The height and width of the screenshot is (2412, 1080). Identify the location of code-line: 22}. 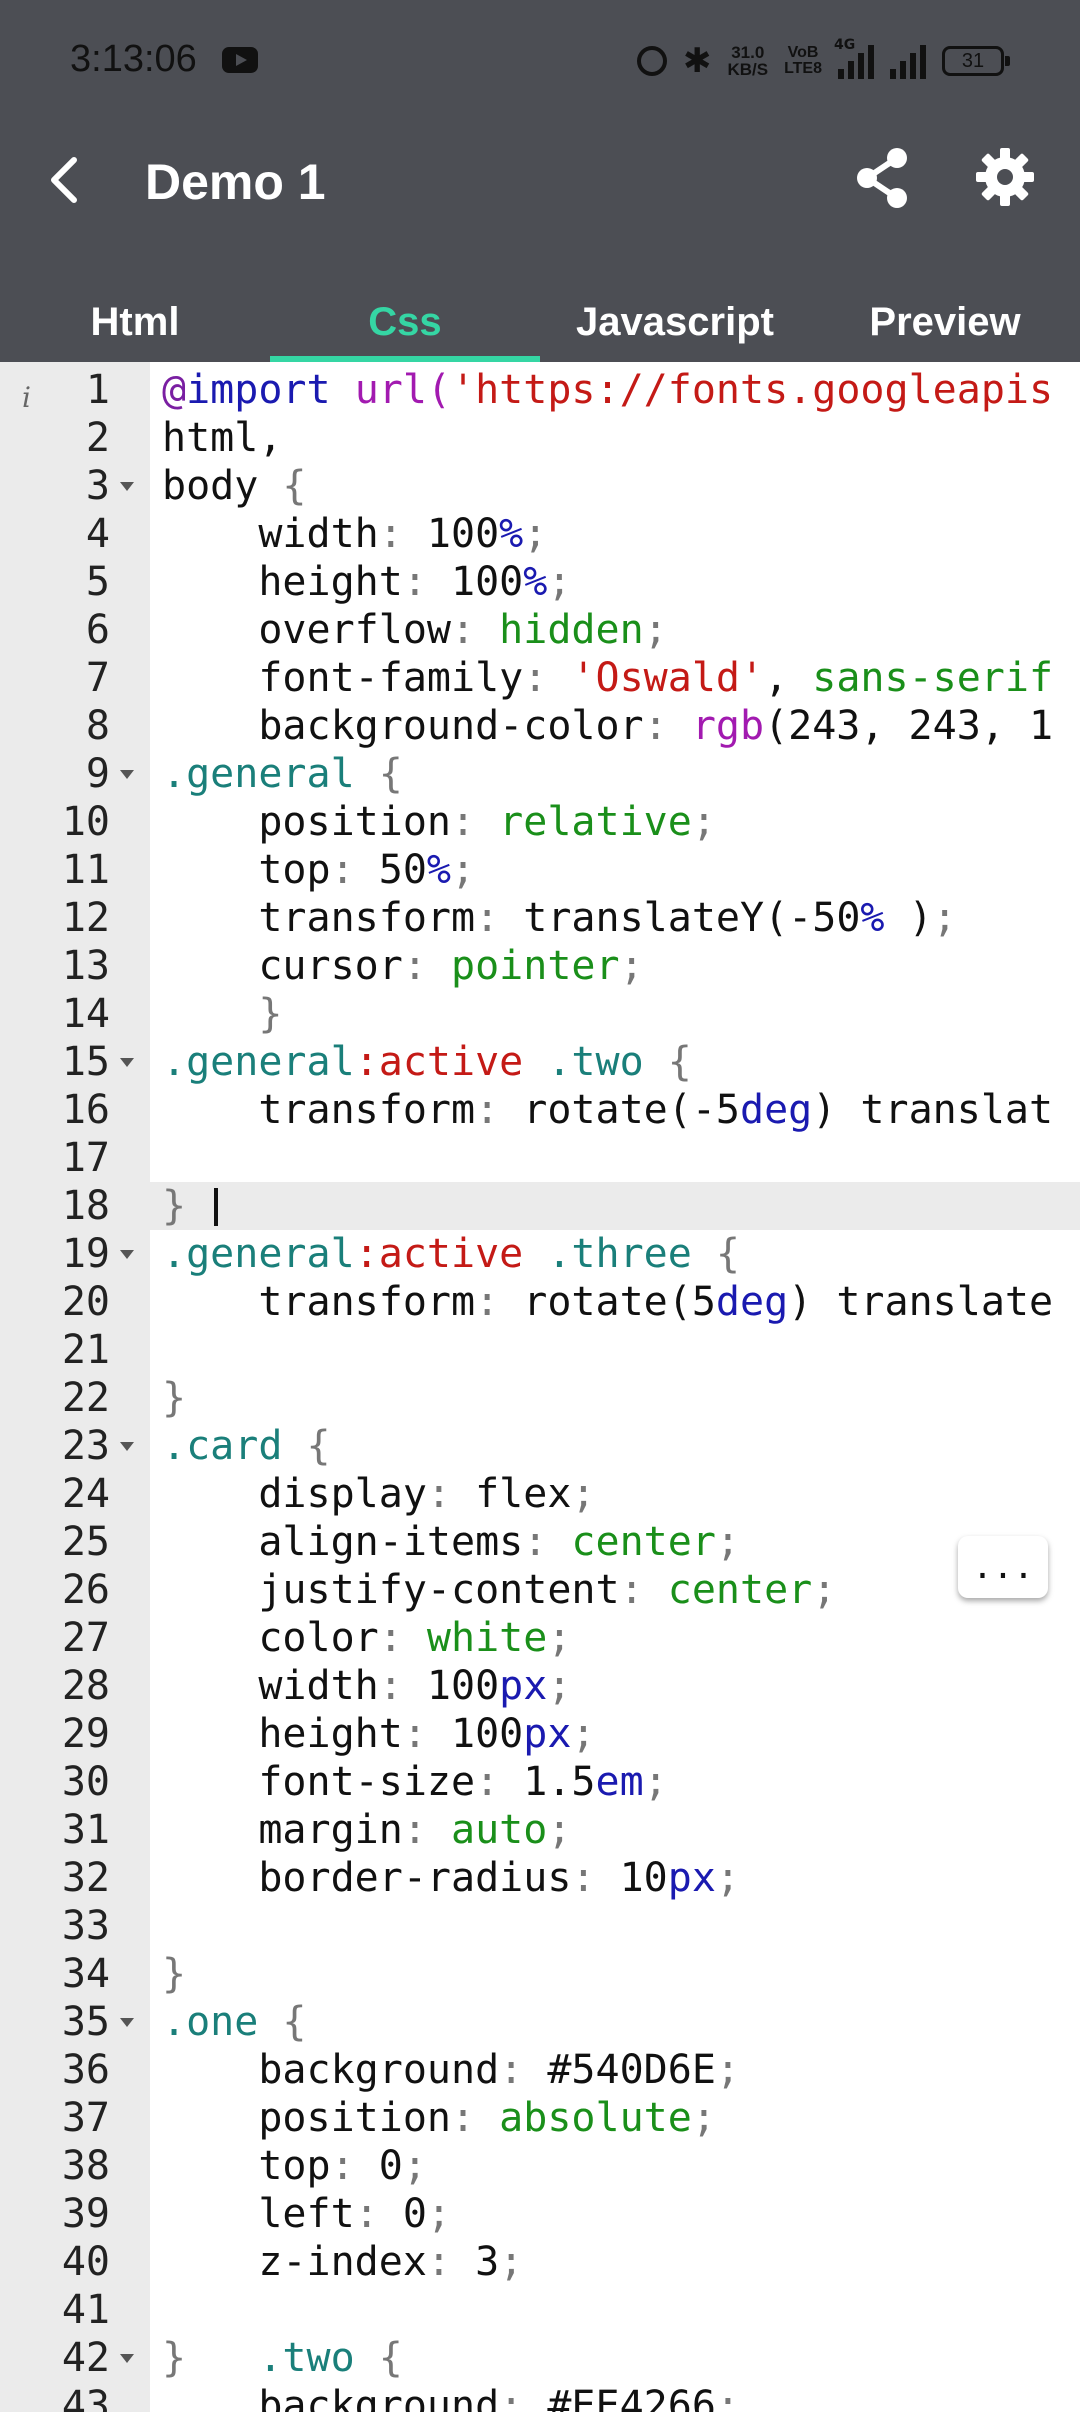
(540, 1398).